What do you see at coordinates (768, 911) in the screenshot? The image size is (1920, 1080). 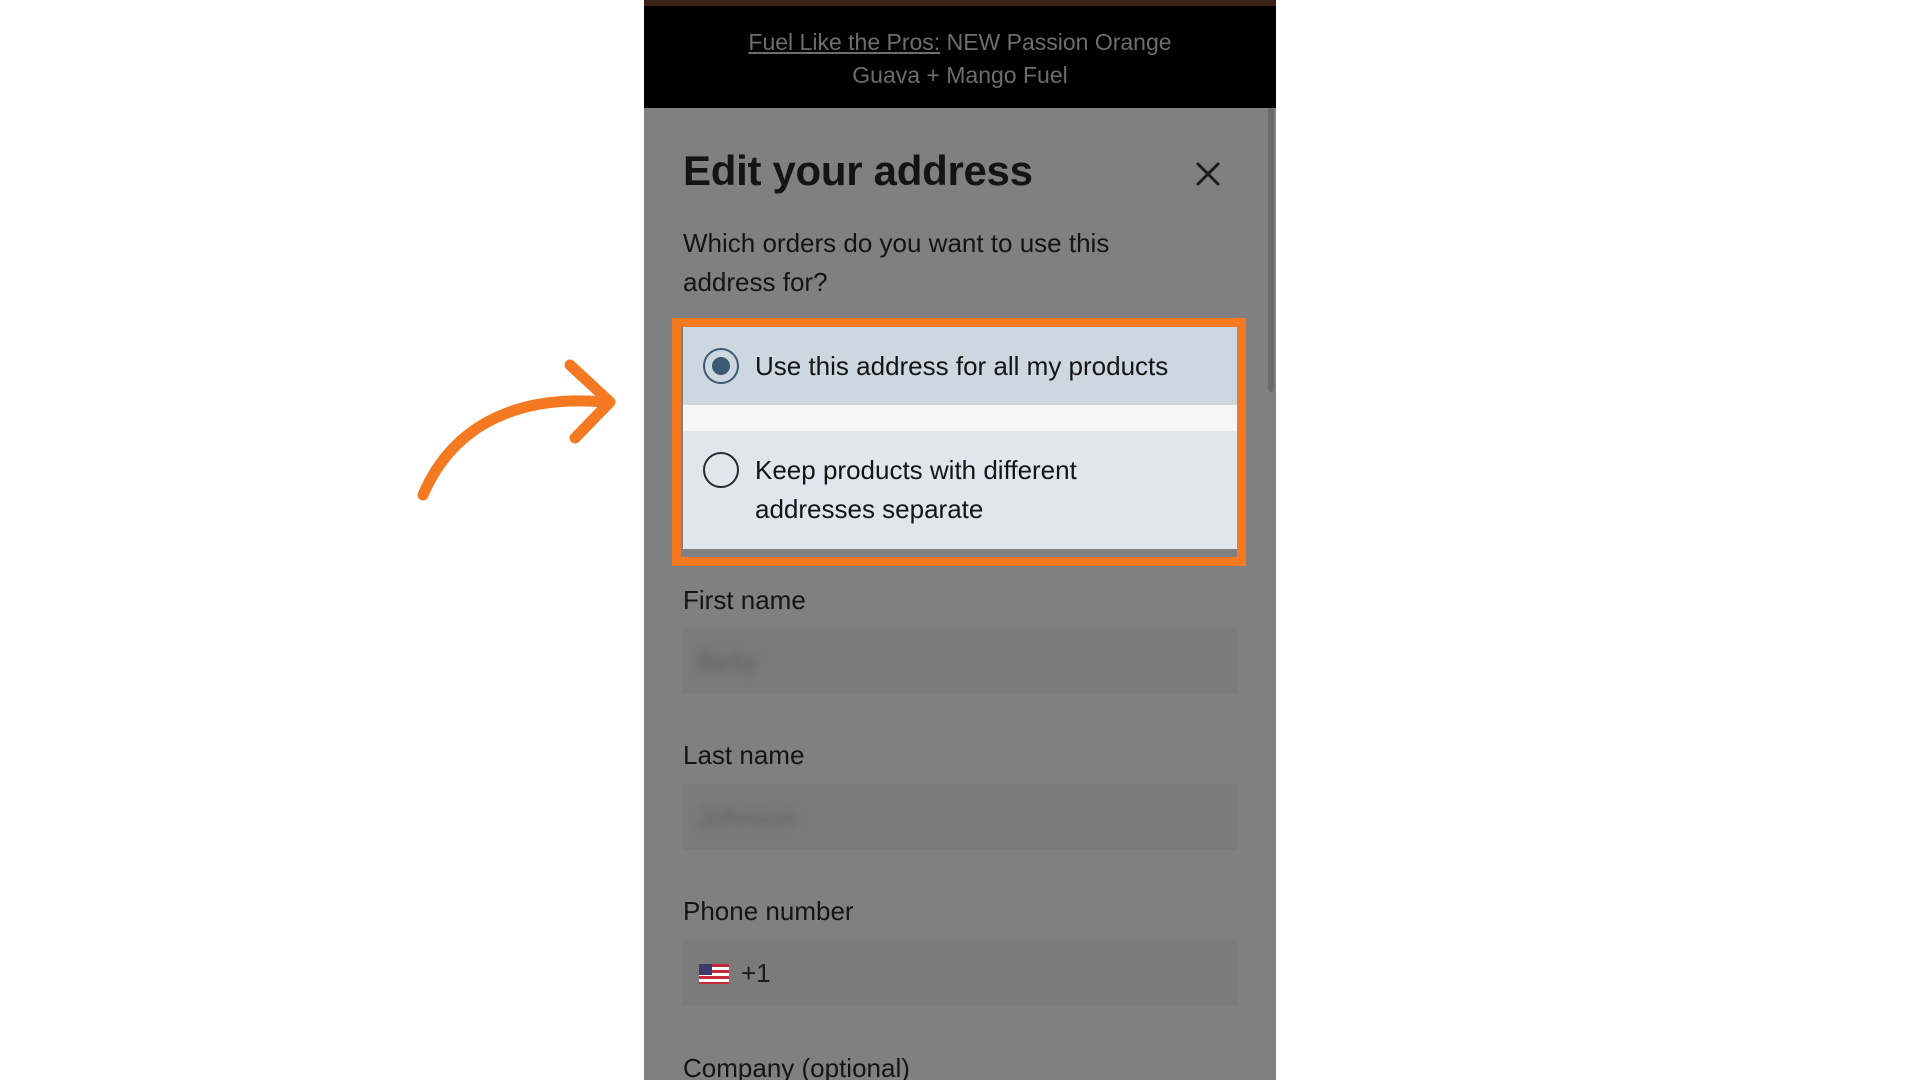 I see `phone-number-label: Phone number` at bounding box center [768, 911].